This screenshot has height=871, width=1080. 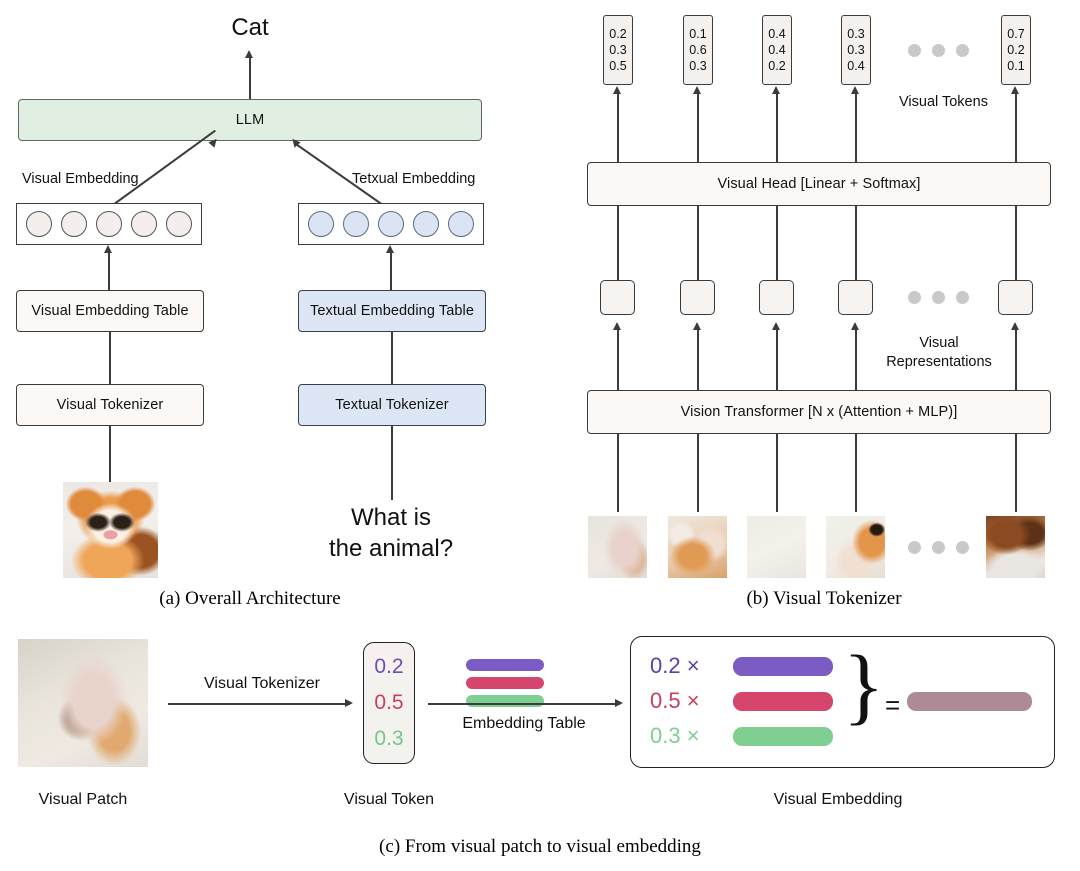 I want to click on arrow-vtable-to-vrow, so click(x=109, y=271).